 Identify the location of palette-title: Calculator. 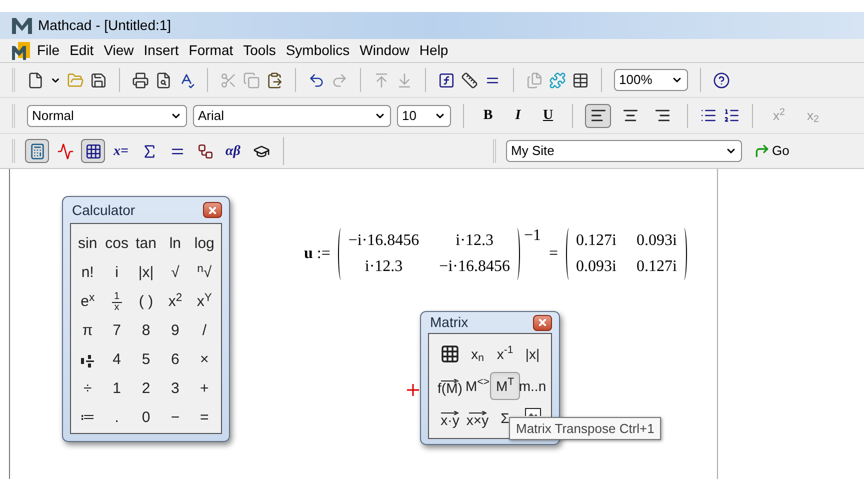
(103, 210).